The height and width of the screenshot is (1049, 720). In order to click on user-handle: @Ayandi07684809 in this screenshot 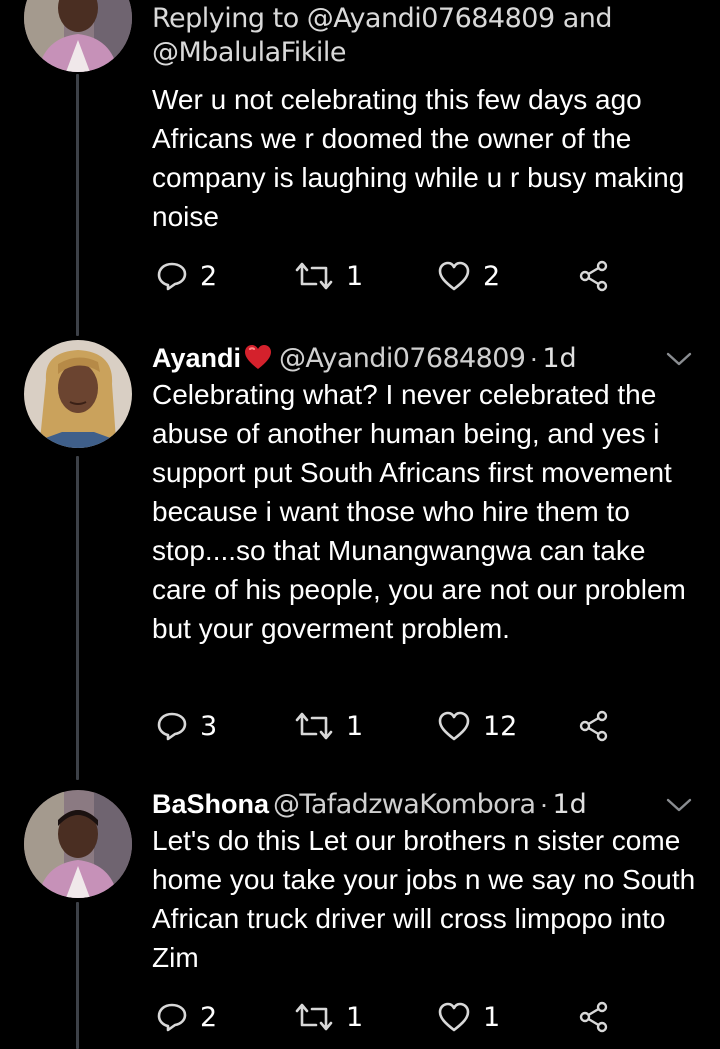, I will do `click(402, 358)`.